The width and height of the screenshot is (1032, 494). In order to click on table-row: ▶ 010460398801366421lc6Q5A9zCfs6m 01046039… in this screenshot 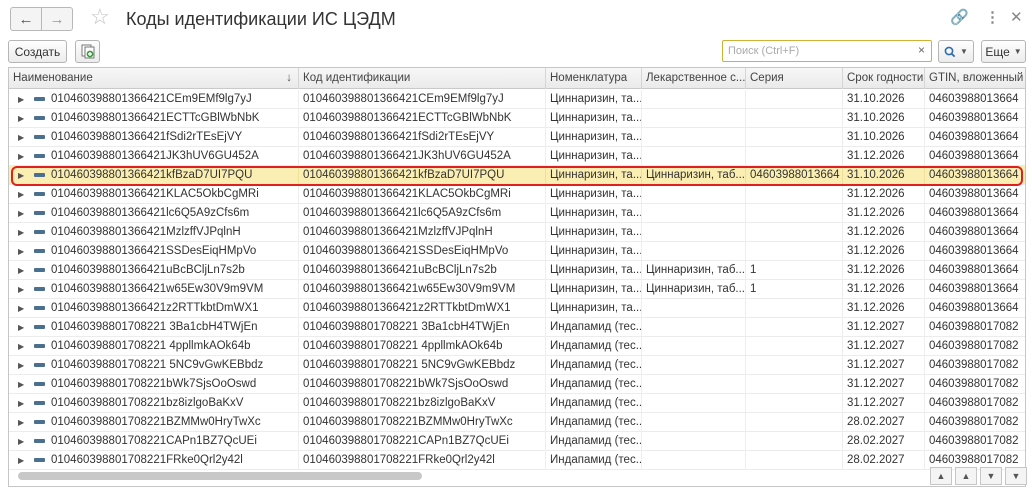, I will do `click(517, 213)`.